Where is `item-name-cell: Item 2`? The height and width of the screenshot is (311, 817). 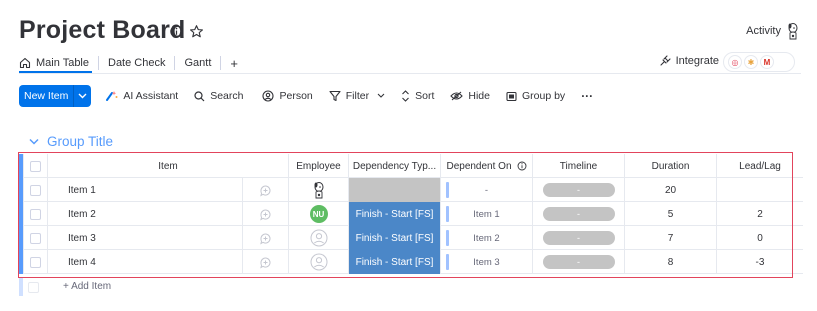 item-name-cell: Item 2 is located at coordinates (144, 214).